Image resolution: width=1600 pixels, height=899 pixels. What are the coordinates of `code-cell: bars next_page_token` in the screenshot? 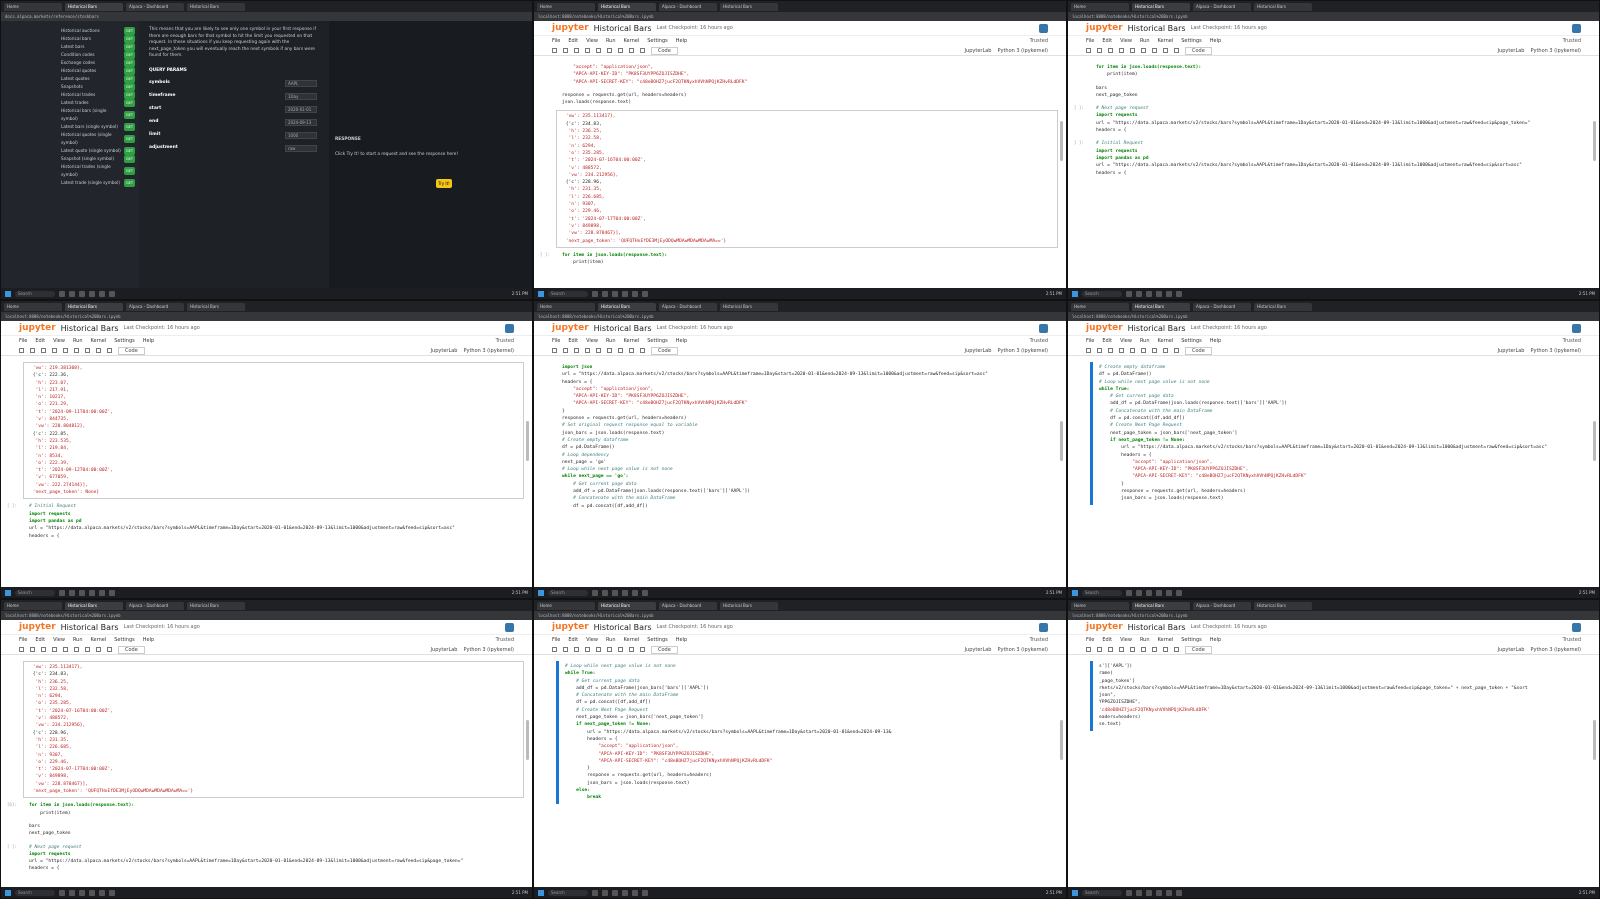 It's located at (273, 830).